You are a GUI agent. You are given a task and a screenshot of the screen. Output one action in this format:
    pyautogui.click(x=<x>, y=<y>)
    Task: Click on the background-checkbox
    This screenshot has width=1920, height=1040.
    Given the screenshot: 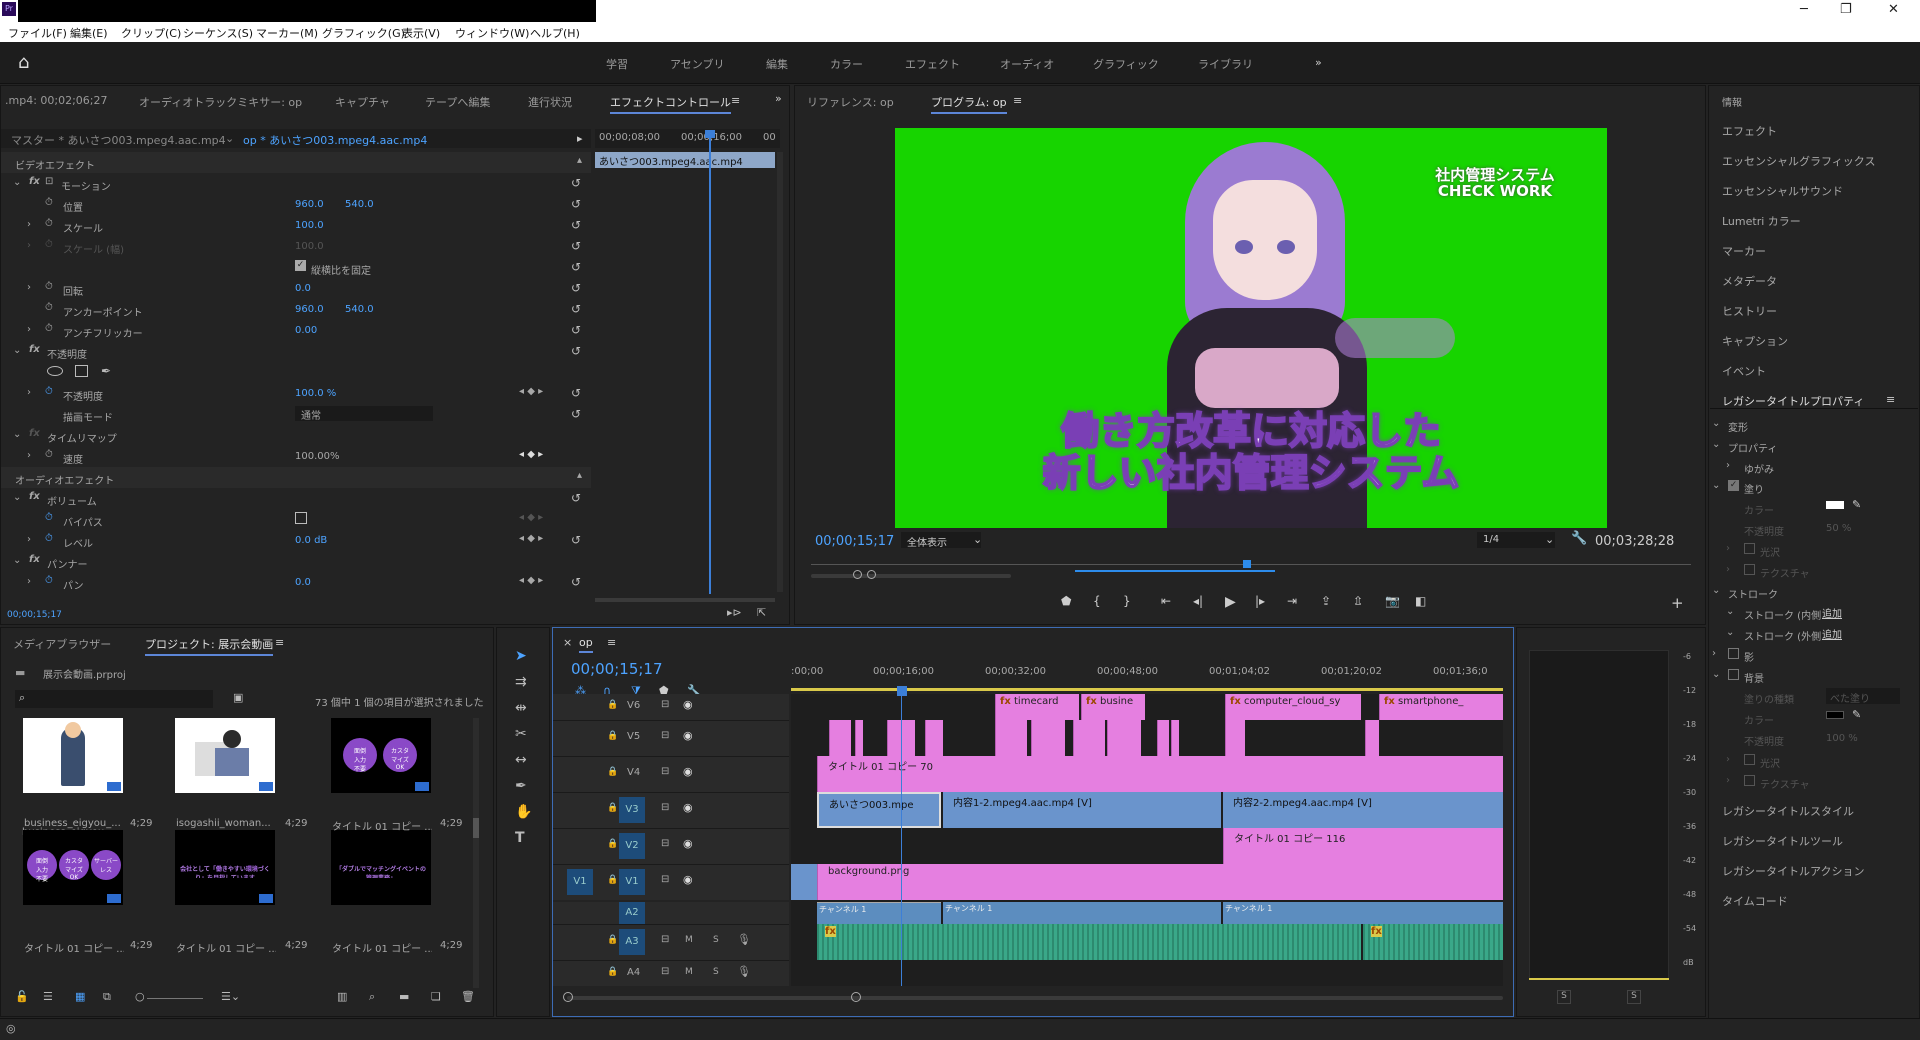 What is the action you would take?
    pyautogui.click(x=1733, y=674)
    